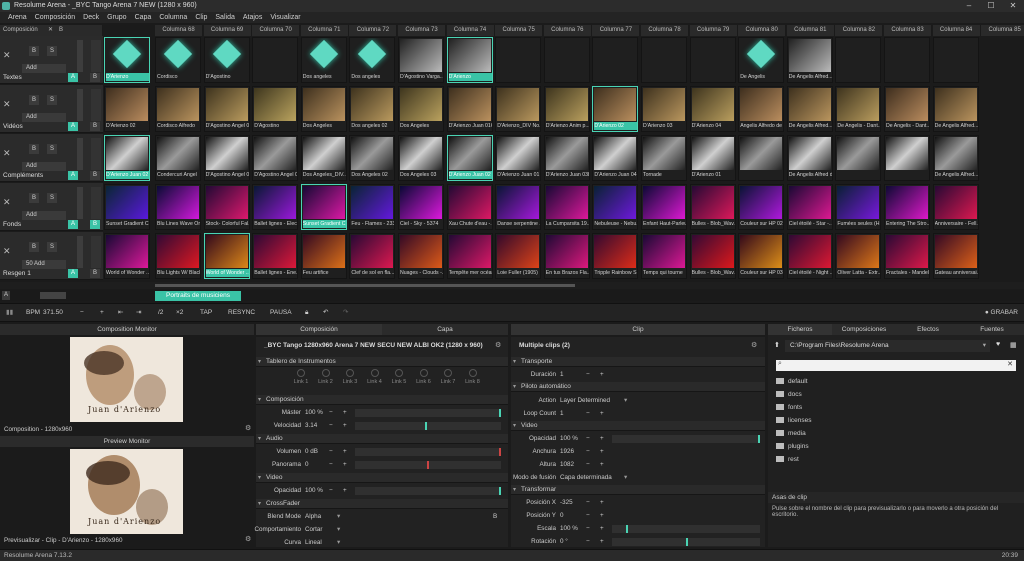 The image size is (1024, 561). I want to click on clip-cell: Dos Angeles 02, so click(372, 158).